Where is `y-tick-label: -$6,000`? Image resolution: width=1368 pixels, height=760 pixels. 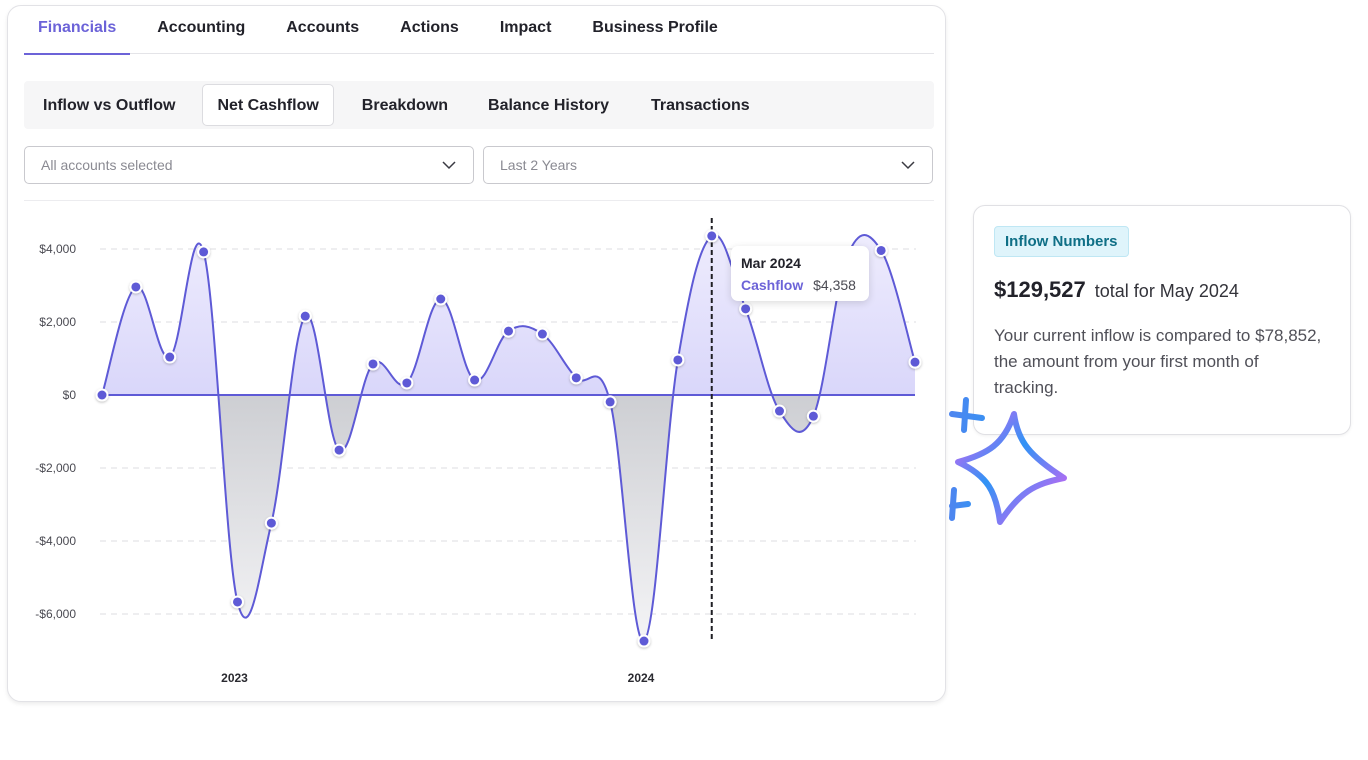
y-tick-label: -$6,000 is located at coordinates (55, 614).